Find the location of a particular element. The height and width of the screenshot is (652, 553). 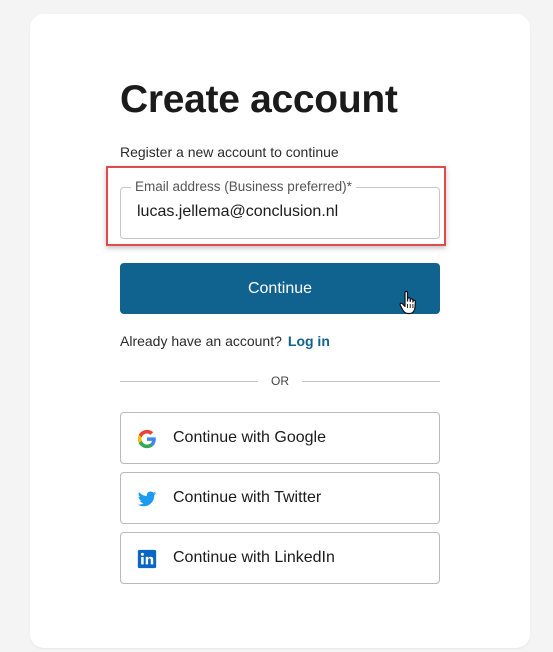

continue-button: Continue is located at coordinates (280, 288).